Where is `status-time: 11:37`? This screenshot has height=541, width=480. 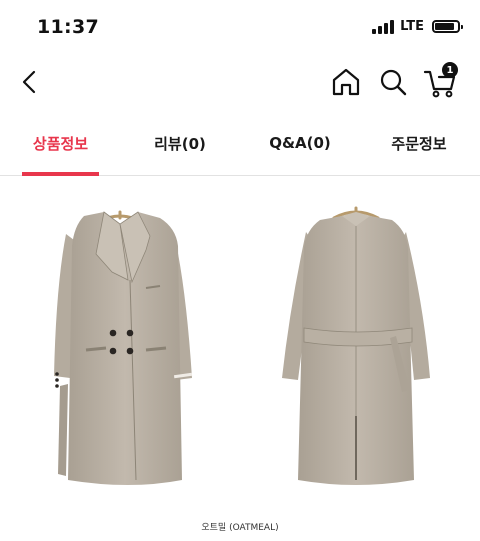 status-time: 11:37 is located at coordinates (68, 27).